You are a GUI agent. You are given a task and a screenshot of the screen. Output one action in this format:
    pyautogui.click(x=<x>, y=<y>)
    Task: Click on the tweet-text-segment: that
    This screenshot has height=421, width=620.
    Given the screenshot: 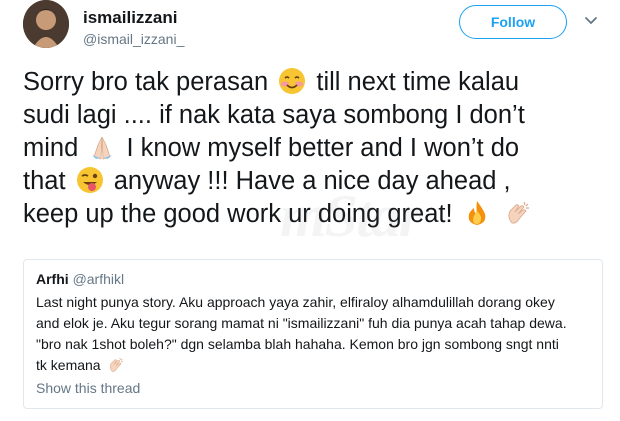 What is the action you would take?
    pyautogui.click(x=44, y=181)
    